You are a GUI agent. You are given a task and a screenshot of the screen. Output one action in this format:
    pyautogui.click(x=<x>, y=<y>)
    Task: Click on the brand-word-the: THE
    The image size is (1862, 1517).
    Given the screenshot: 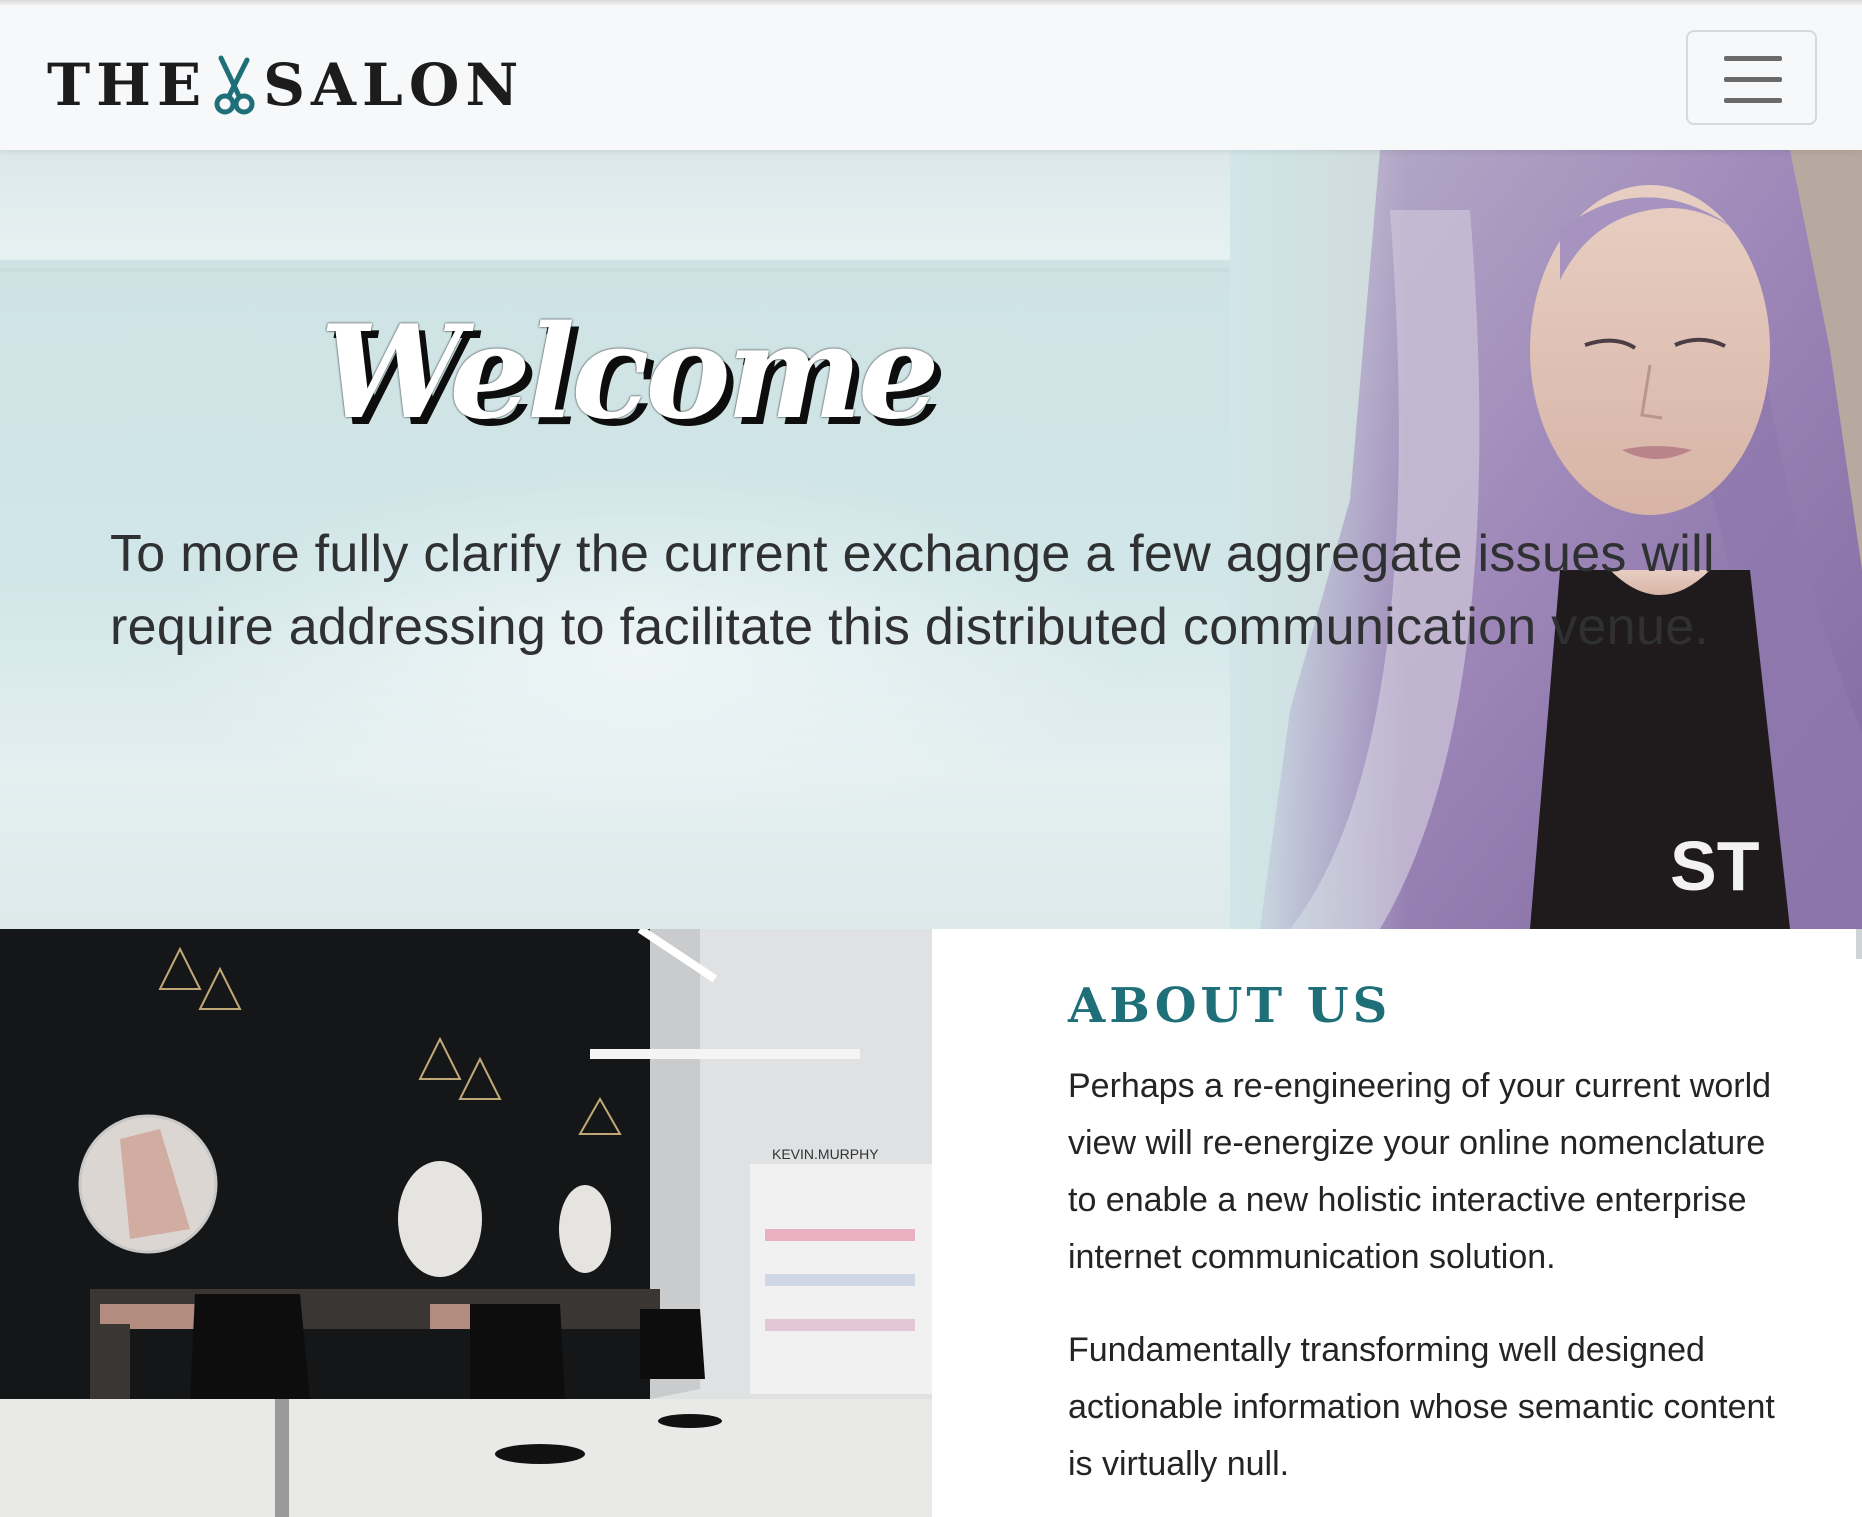 What is the action you would take?
    pyautogui.click(x=127, y=85)
    